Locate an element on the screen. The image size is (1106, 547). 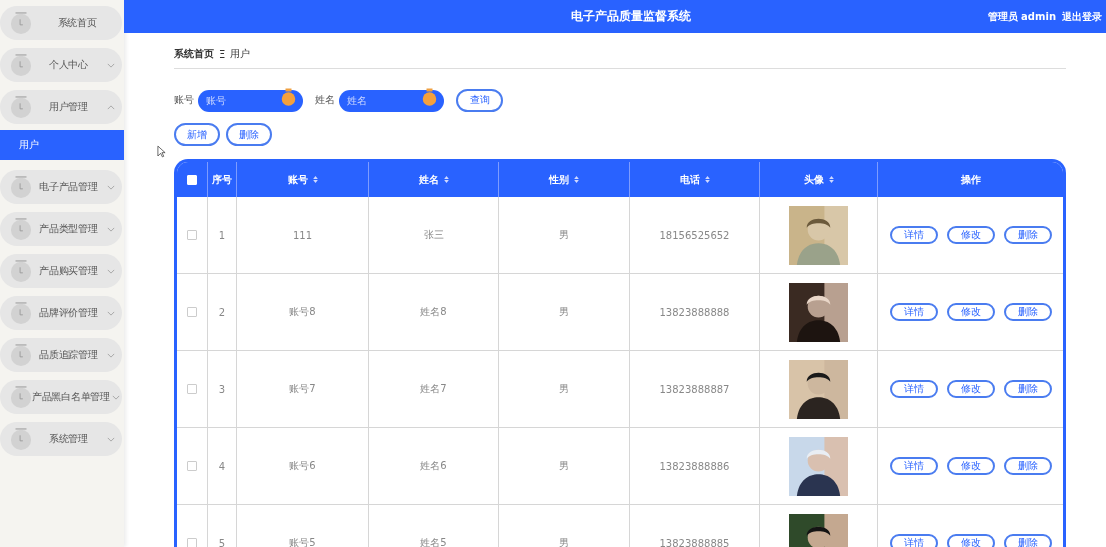
column-header: 序号 is located at coordinates (222, 179).